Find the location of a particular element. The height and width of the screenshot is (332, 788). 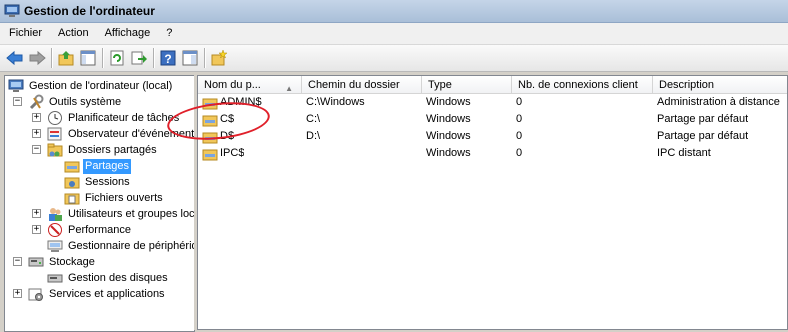

tree-item-shared-folders: Dossiers partagés is located at coordinates (103, 150).